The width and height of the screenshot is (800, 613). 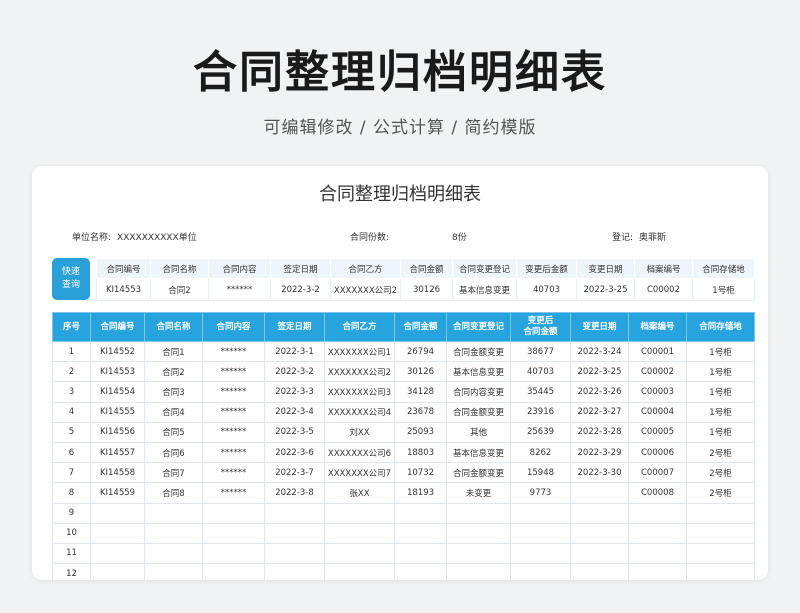 I want to click on table-cell: KI14553, so click(x=117, y=372).